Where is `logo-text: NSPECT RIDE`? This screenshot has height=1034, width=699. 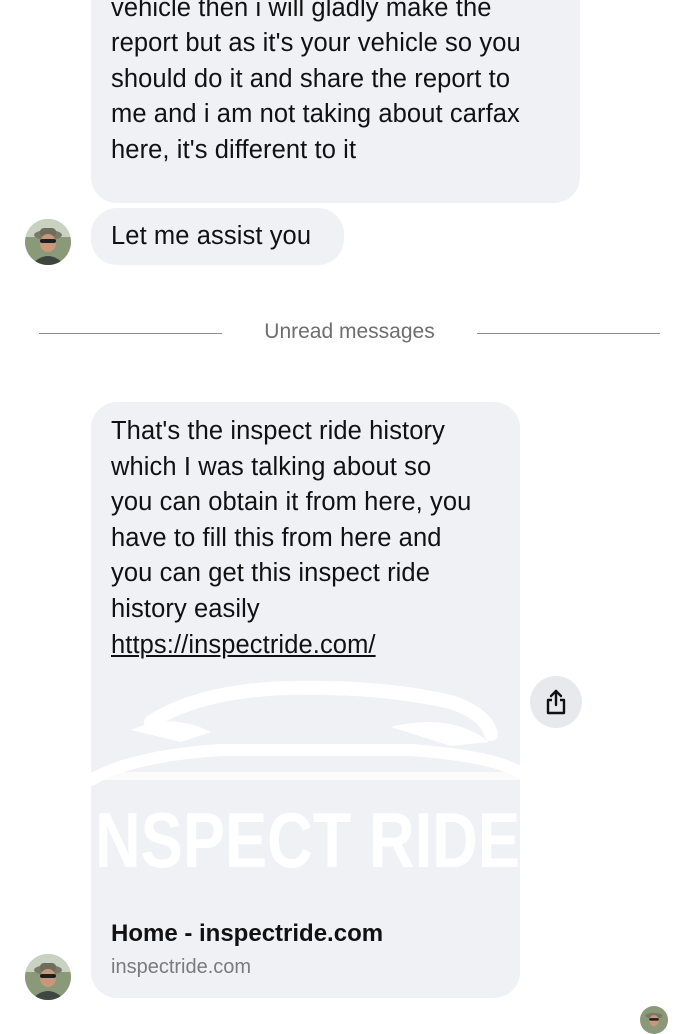
logo-text: NSPECT RIDE is located at coordinates (307, 840).